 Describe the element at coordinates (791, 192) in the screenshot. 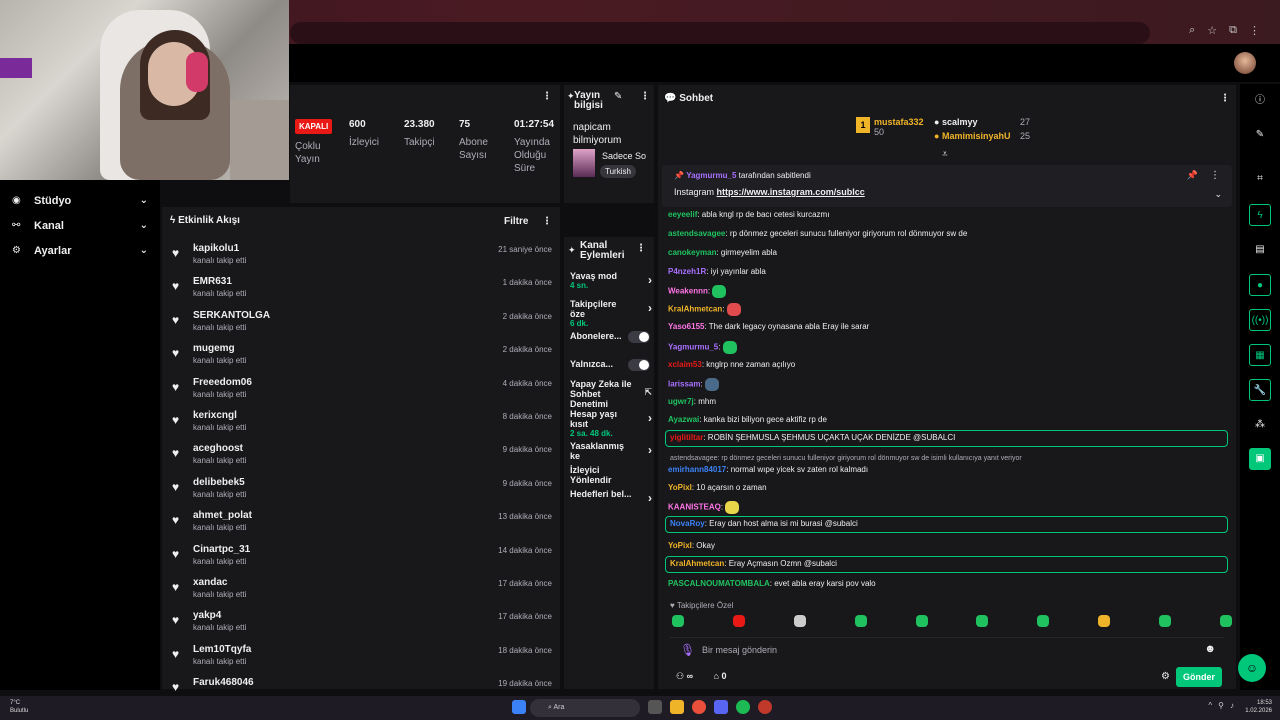

I see `instagram-link: https://www.instagram.com/sublcc` at that location.